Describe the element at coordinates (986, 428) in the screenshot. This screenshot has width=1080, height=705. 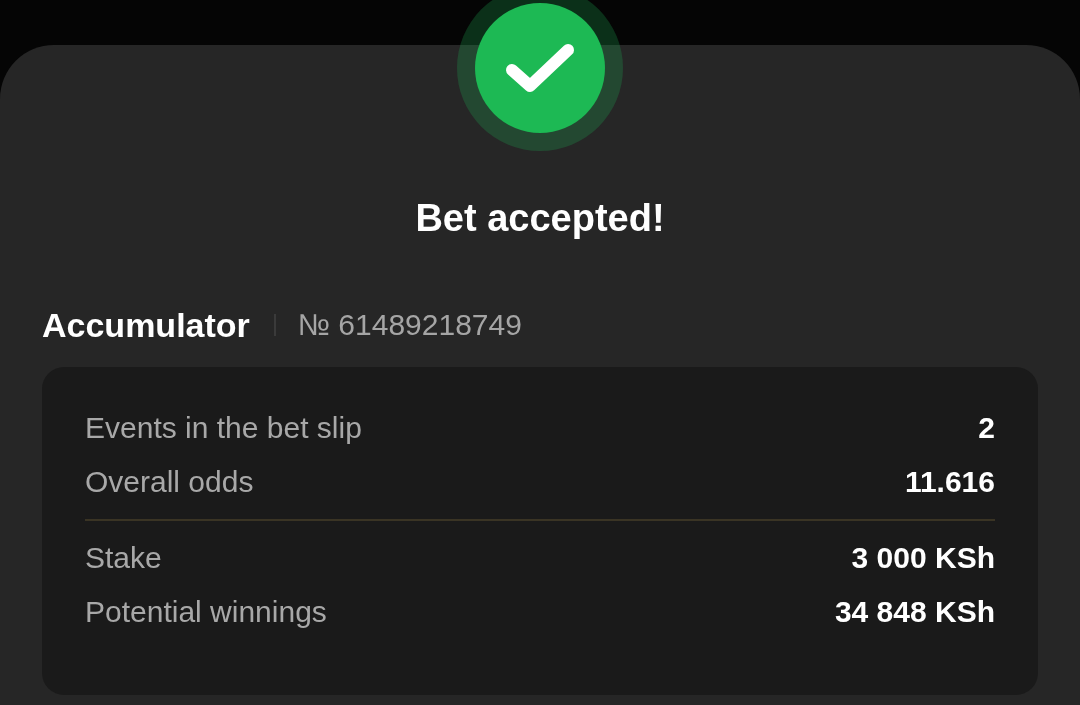
I see `summary-value: 2` at that location.